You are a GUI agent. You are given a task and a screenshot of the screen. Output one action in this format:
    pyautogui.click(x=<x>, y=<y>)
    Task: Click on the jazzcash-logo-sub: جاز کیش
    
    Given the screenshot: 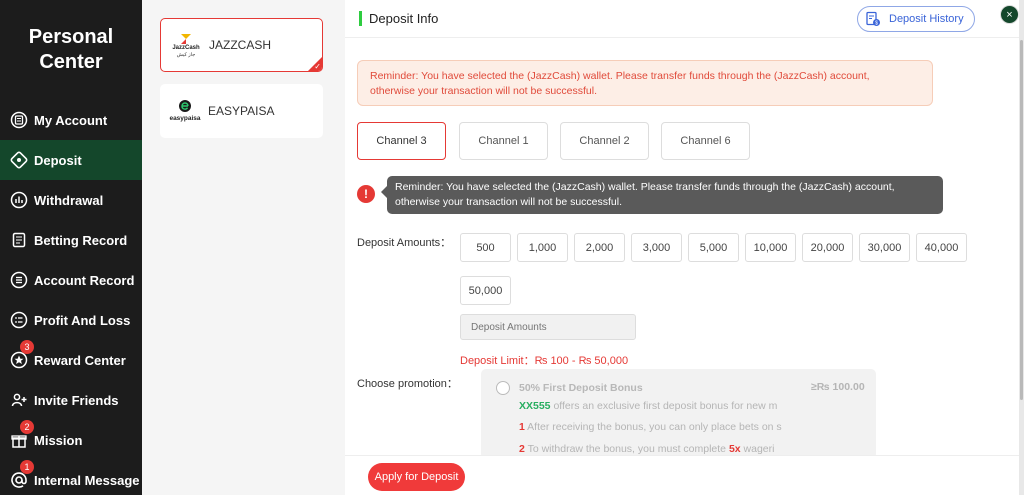 What is the action you would take?
    pyautogui.click(x=186, y=54)
    